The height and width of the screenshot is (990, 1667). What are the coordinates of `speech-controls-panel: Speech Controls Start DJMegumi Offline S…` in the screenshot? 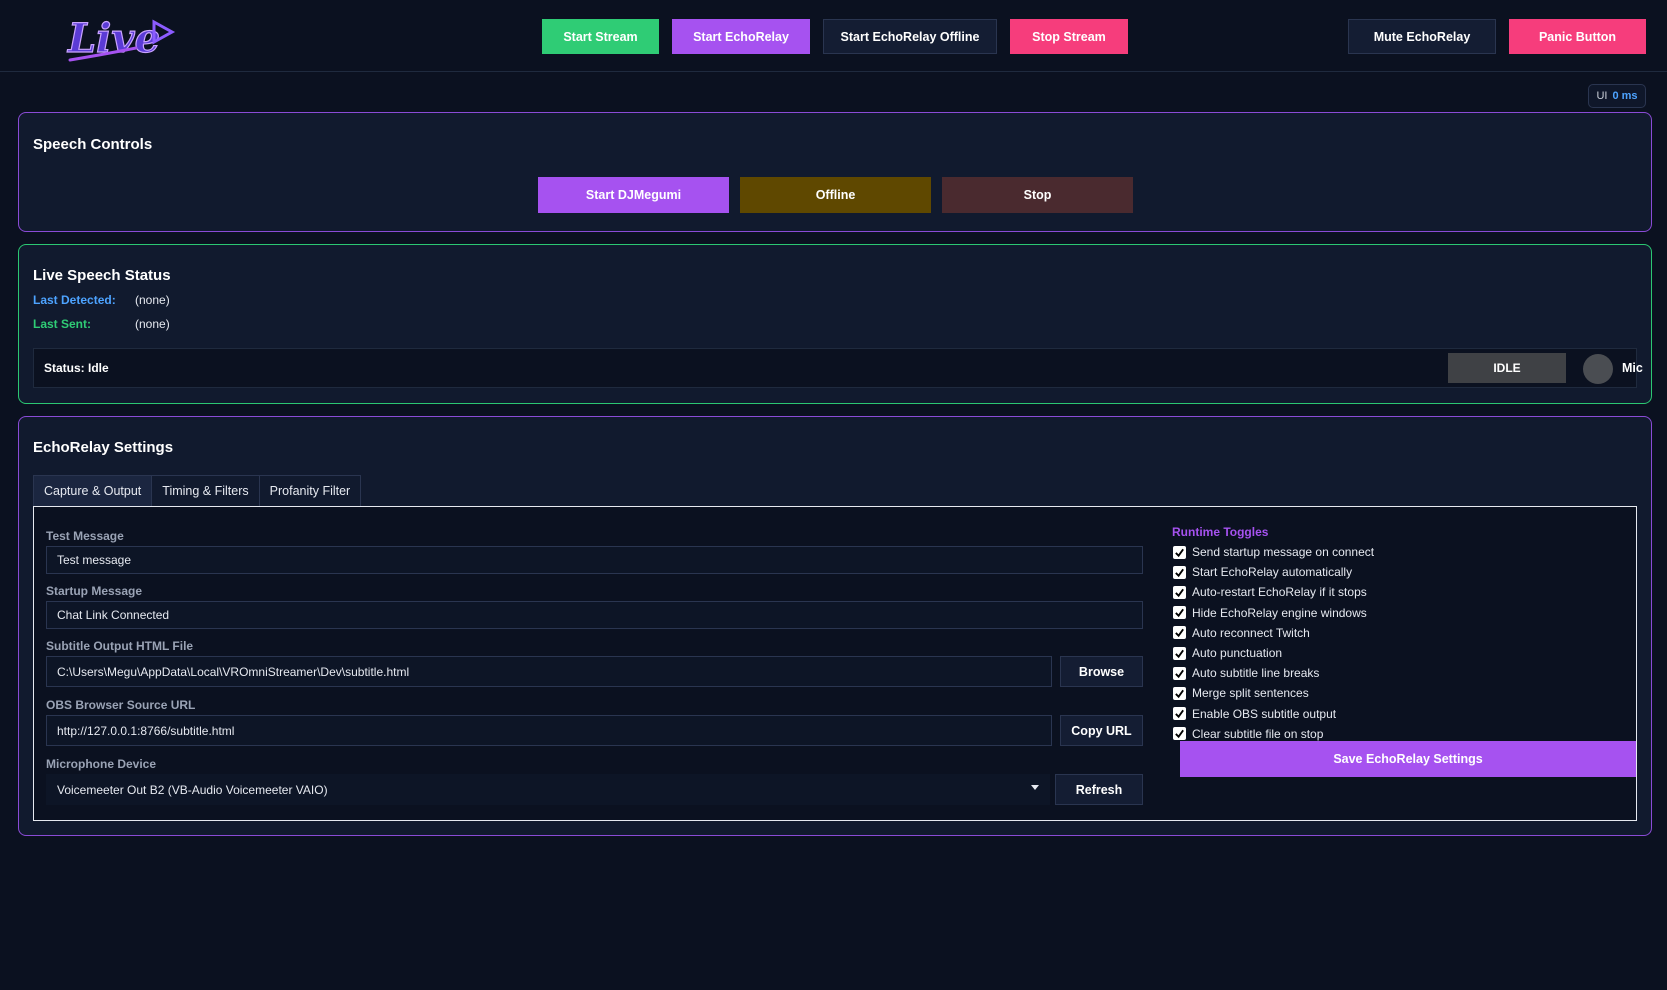 It's located at (835, 172).